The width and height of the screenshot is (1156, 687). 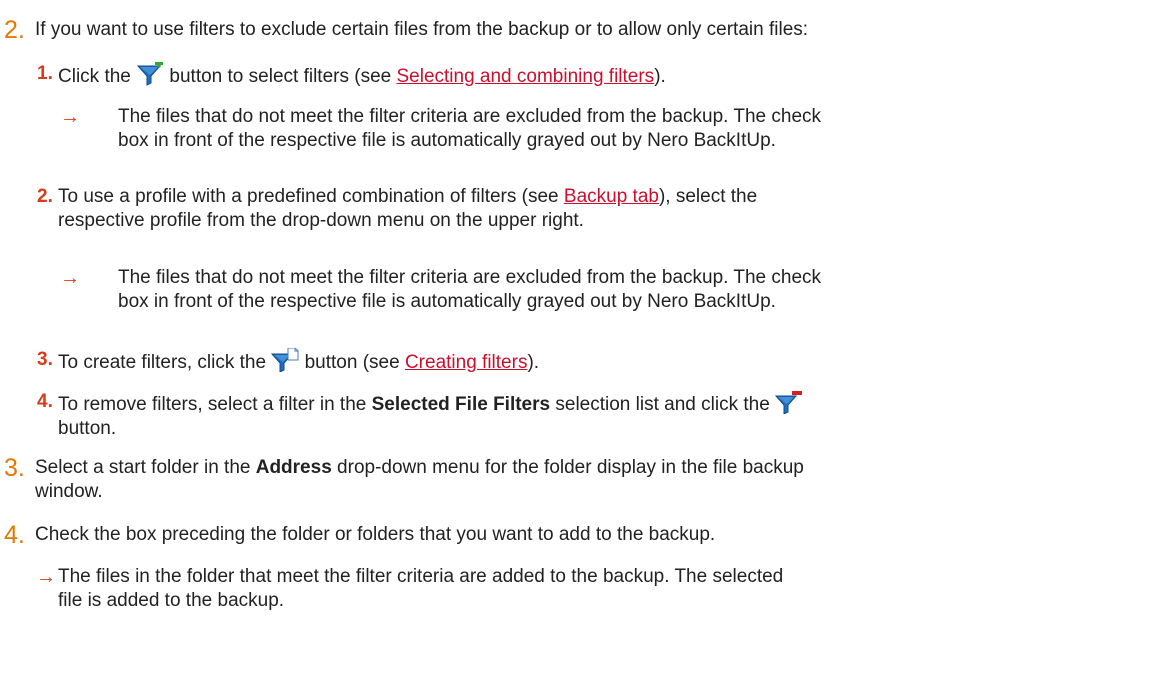 I want to click on link-selecting-filters: Selecting and combining filters, so click(x=525, y=76).